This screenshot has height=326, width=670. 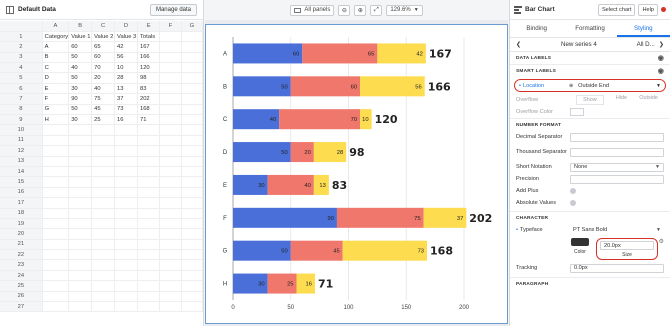 I want to click on data-cell: 120, so click(x=149, y=68).